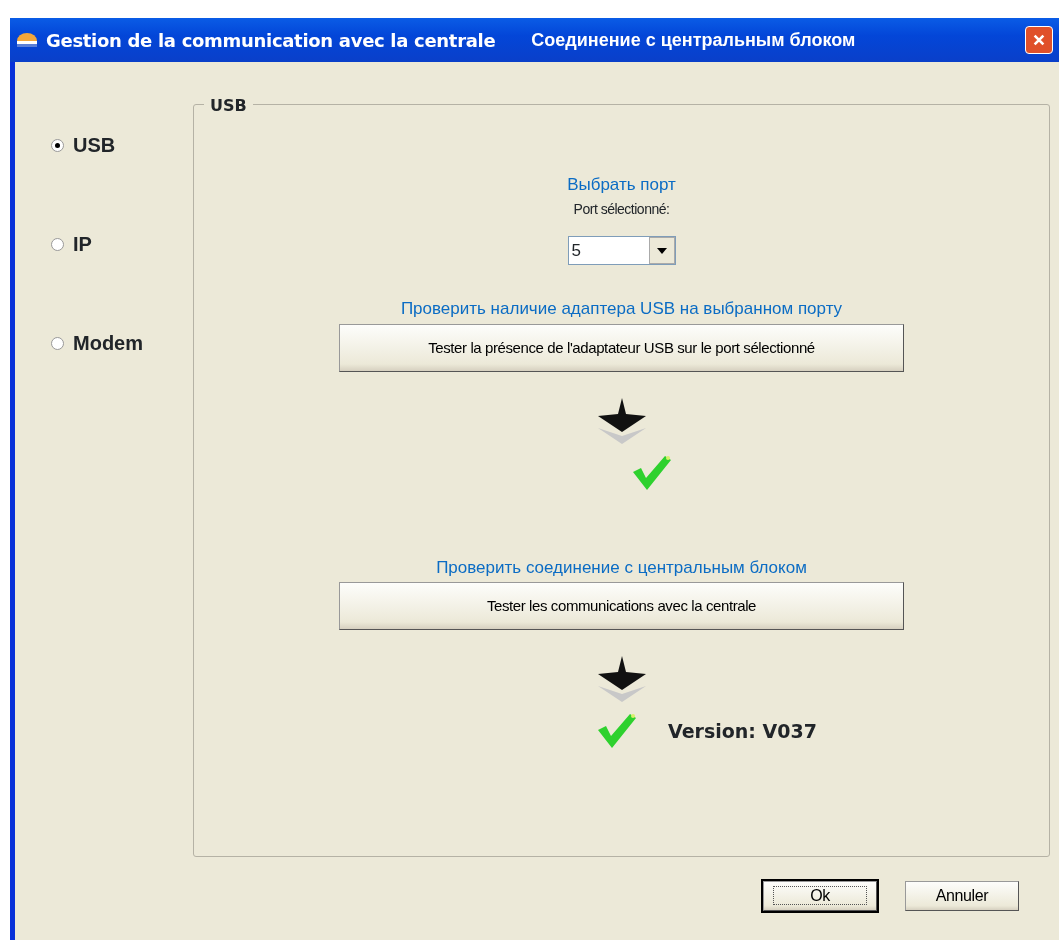 The image size is (1059, 940). What do you see at coordinates (122, 244) in the screenshot?
I see `radio-option: IP` at bounding box center [122, 244].